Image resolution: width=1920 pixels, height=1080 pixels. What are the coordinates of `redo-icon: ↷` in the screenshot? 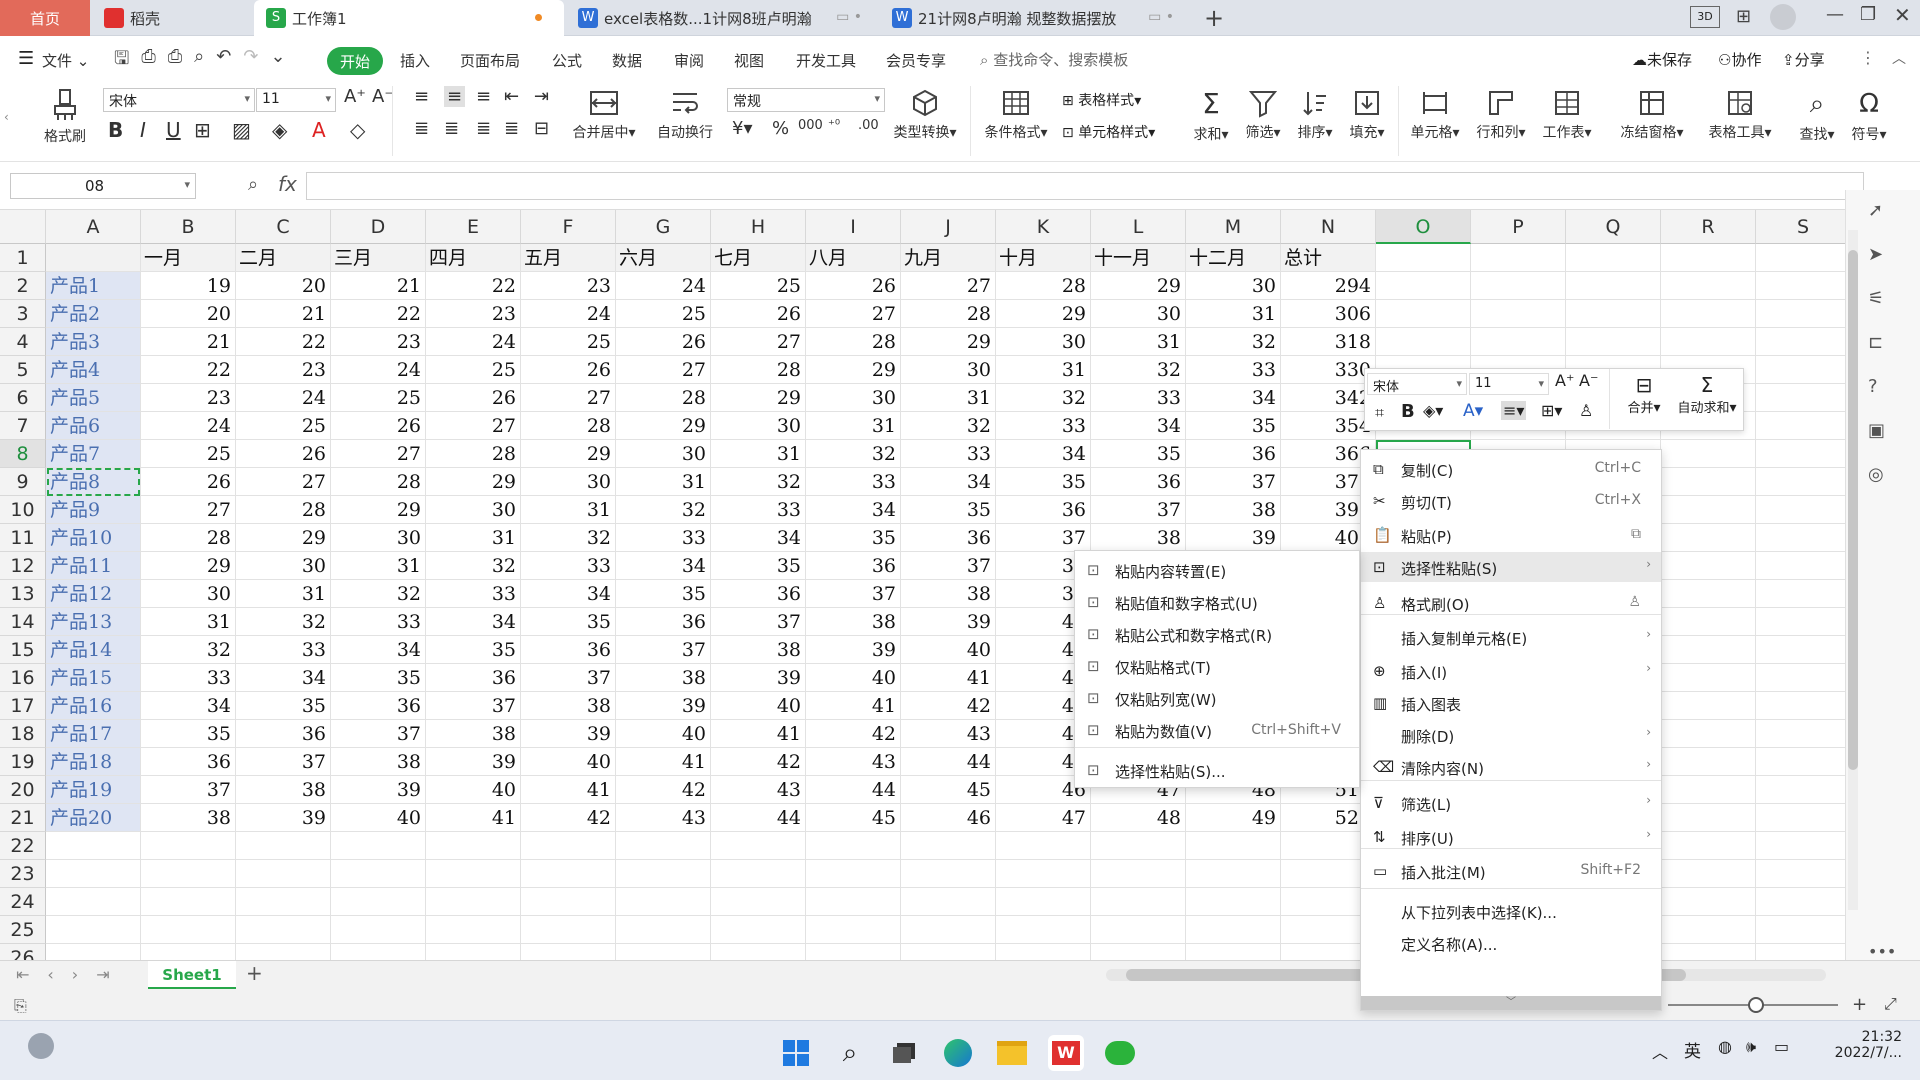 It's located at (250, 61).